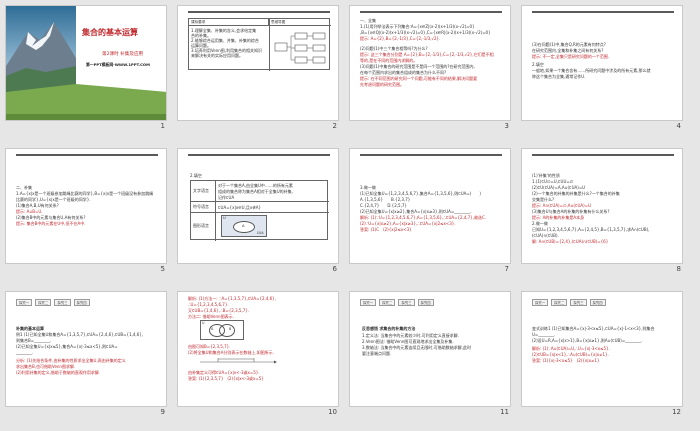 Image resolution: width=700 pixels, height=431 pixels. I want to click on text-line: (2)问题(1)中三个集合相等吗?为什么?, so click(394, 48).